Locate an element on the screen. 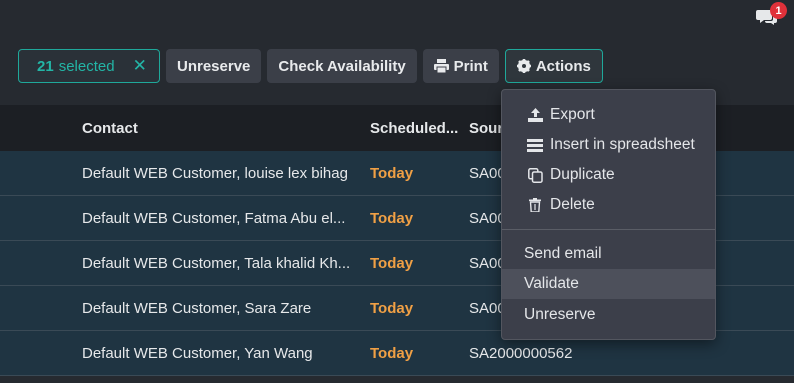 Image resolution: width=794 pixels, height=383 pixels. gear-icon is located at coordinates (523, 66).